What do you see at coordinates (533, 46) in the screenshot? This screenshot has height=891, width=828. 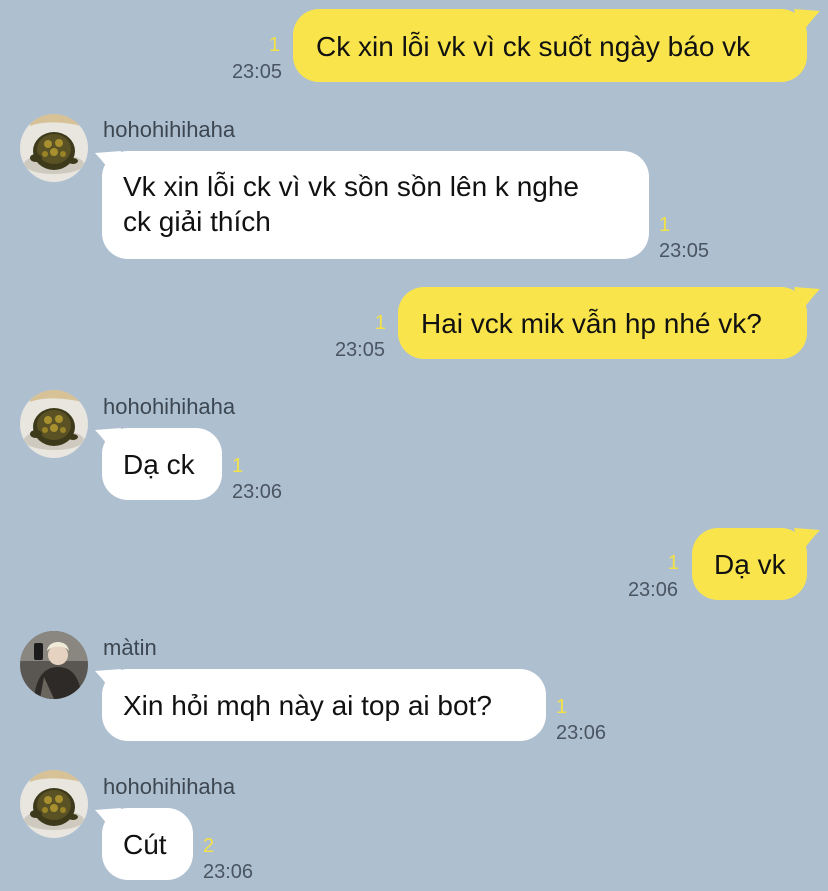 I see `message-text: Ck xin lỗi vk vì ck suốt ngày báo vk` at bounding box center [533, 46].